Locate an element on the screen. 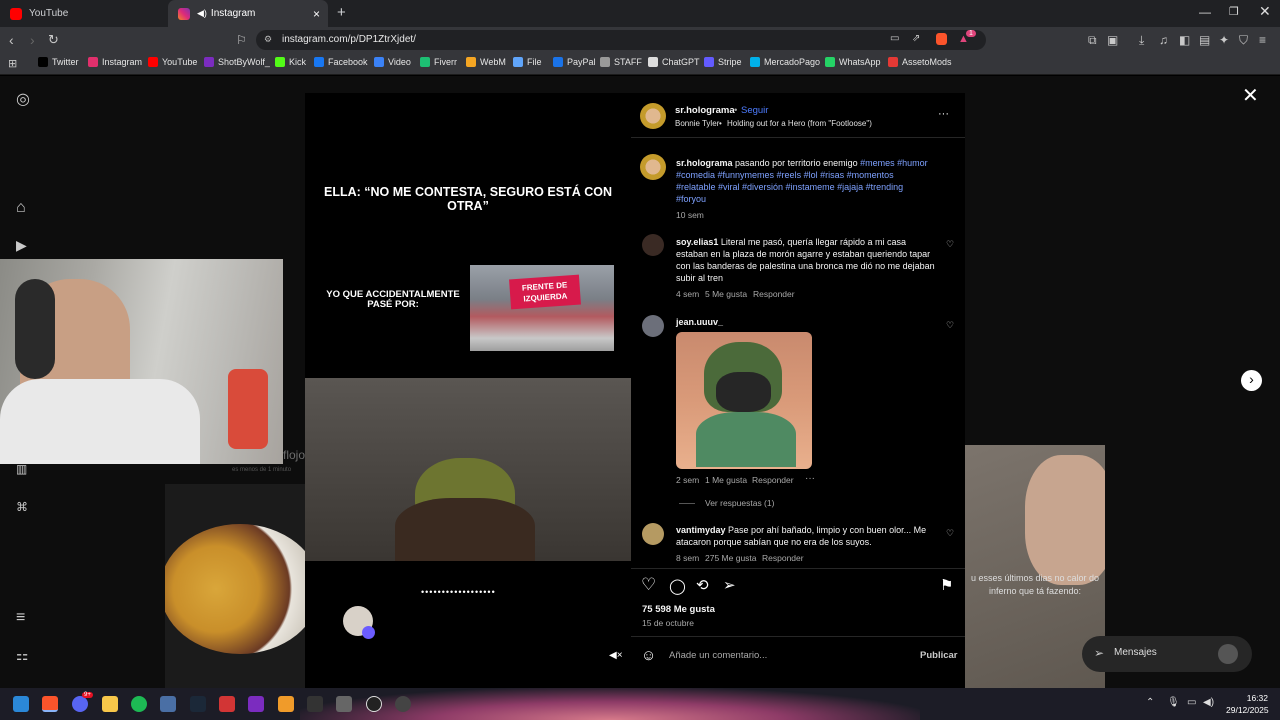 Image resolution: width=1280 pixels, height=720 pixels. view-replies-button: Ver respuestas (1) is located at coordinates (739, 503).